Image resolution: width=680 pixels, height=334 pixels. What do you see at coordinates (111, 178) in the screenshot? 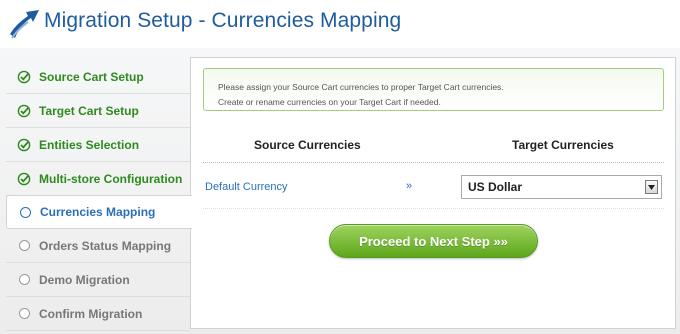
I see `step-label: Multi-store Configuration` at bounding box center [111, 178].